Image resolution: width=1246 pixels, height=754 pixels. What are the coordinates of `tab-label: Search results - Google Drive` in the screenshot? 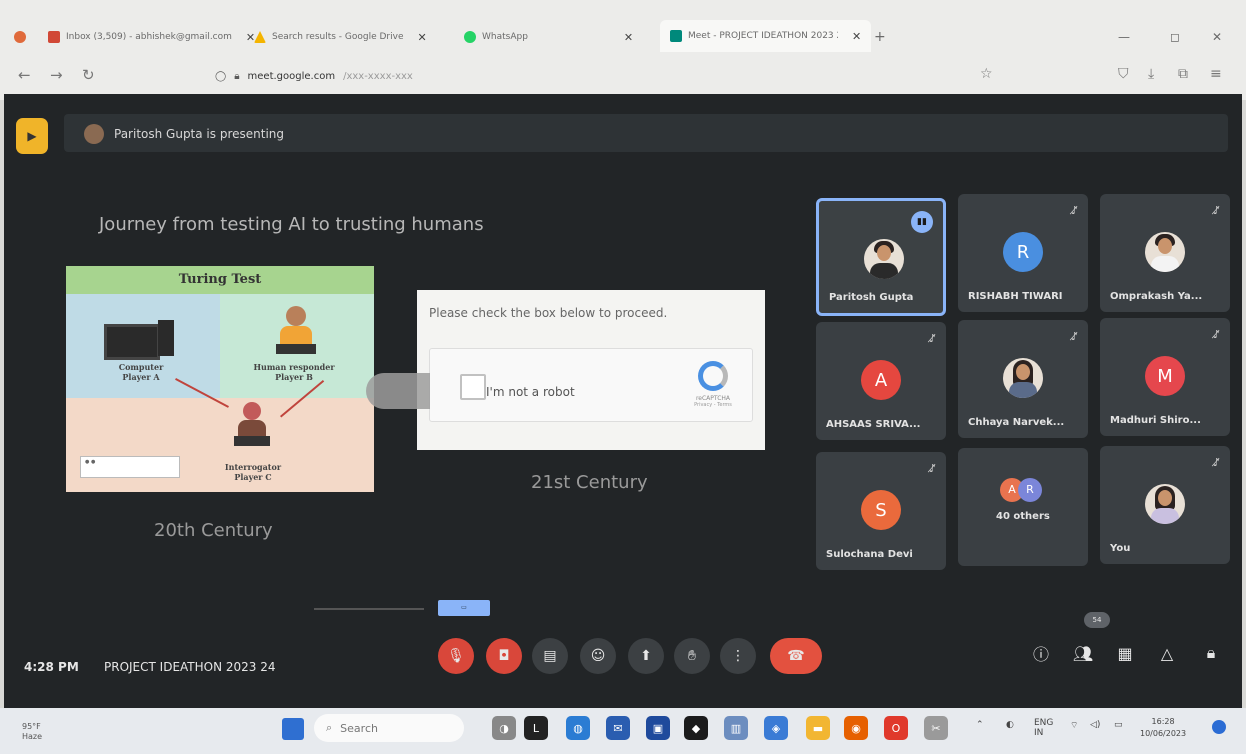 It's located at (338, 37).